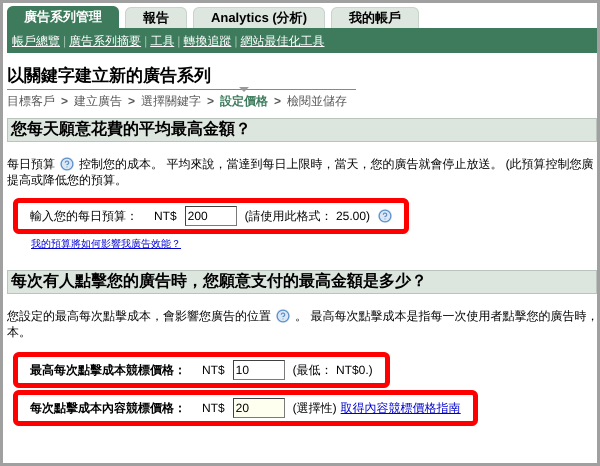 Image resolution: width=600 pixels, height=466 pixels. What do you see at coordinates (258, 370) in the screenshot?
I see `amount-input: 10` at bounding box center [258, 370].